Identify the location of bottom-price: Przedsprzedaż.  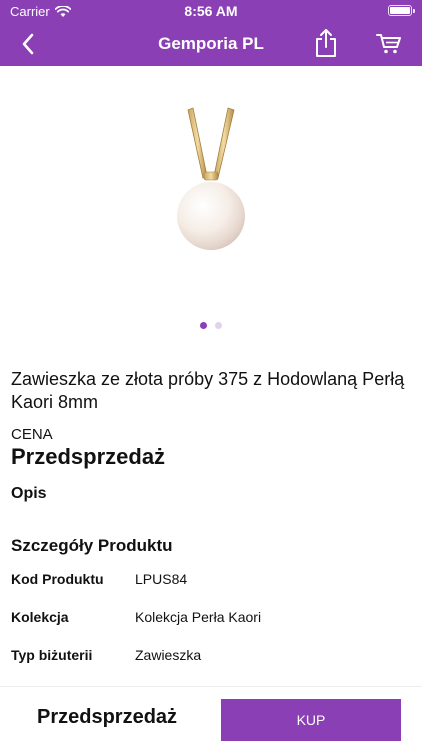
(107, 717).